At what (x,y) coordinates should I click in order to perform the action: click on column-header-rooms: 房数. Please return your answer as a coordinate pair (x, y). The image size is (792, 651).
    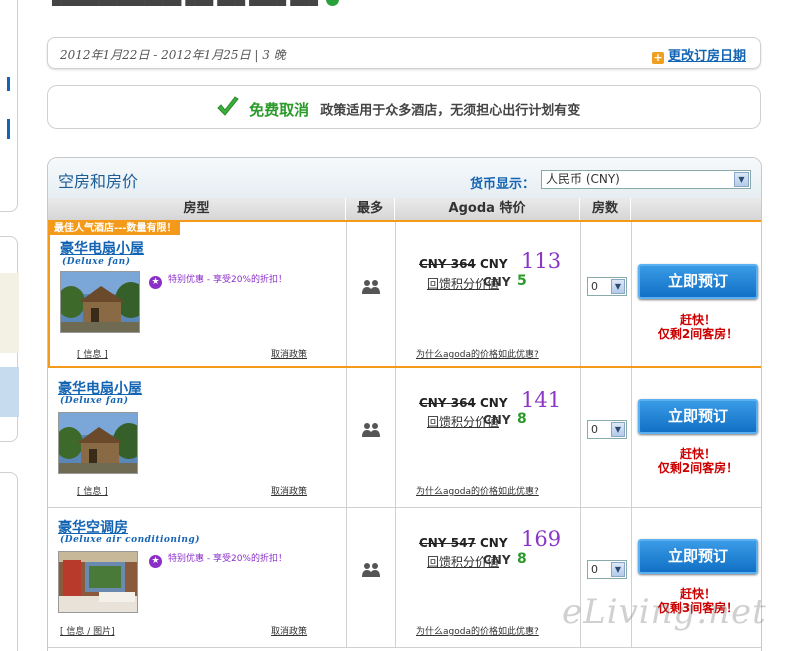
    Looking at the image, I should click on (605, 209).